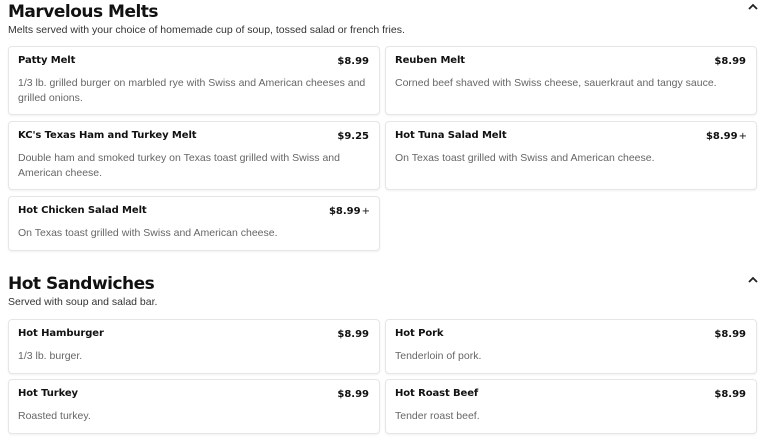 This screenshot has height=444, width=768. I want to click on item-name: Reuben Melt, so click(430, 60).